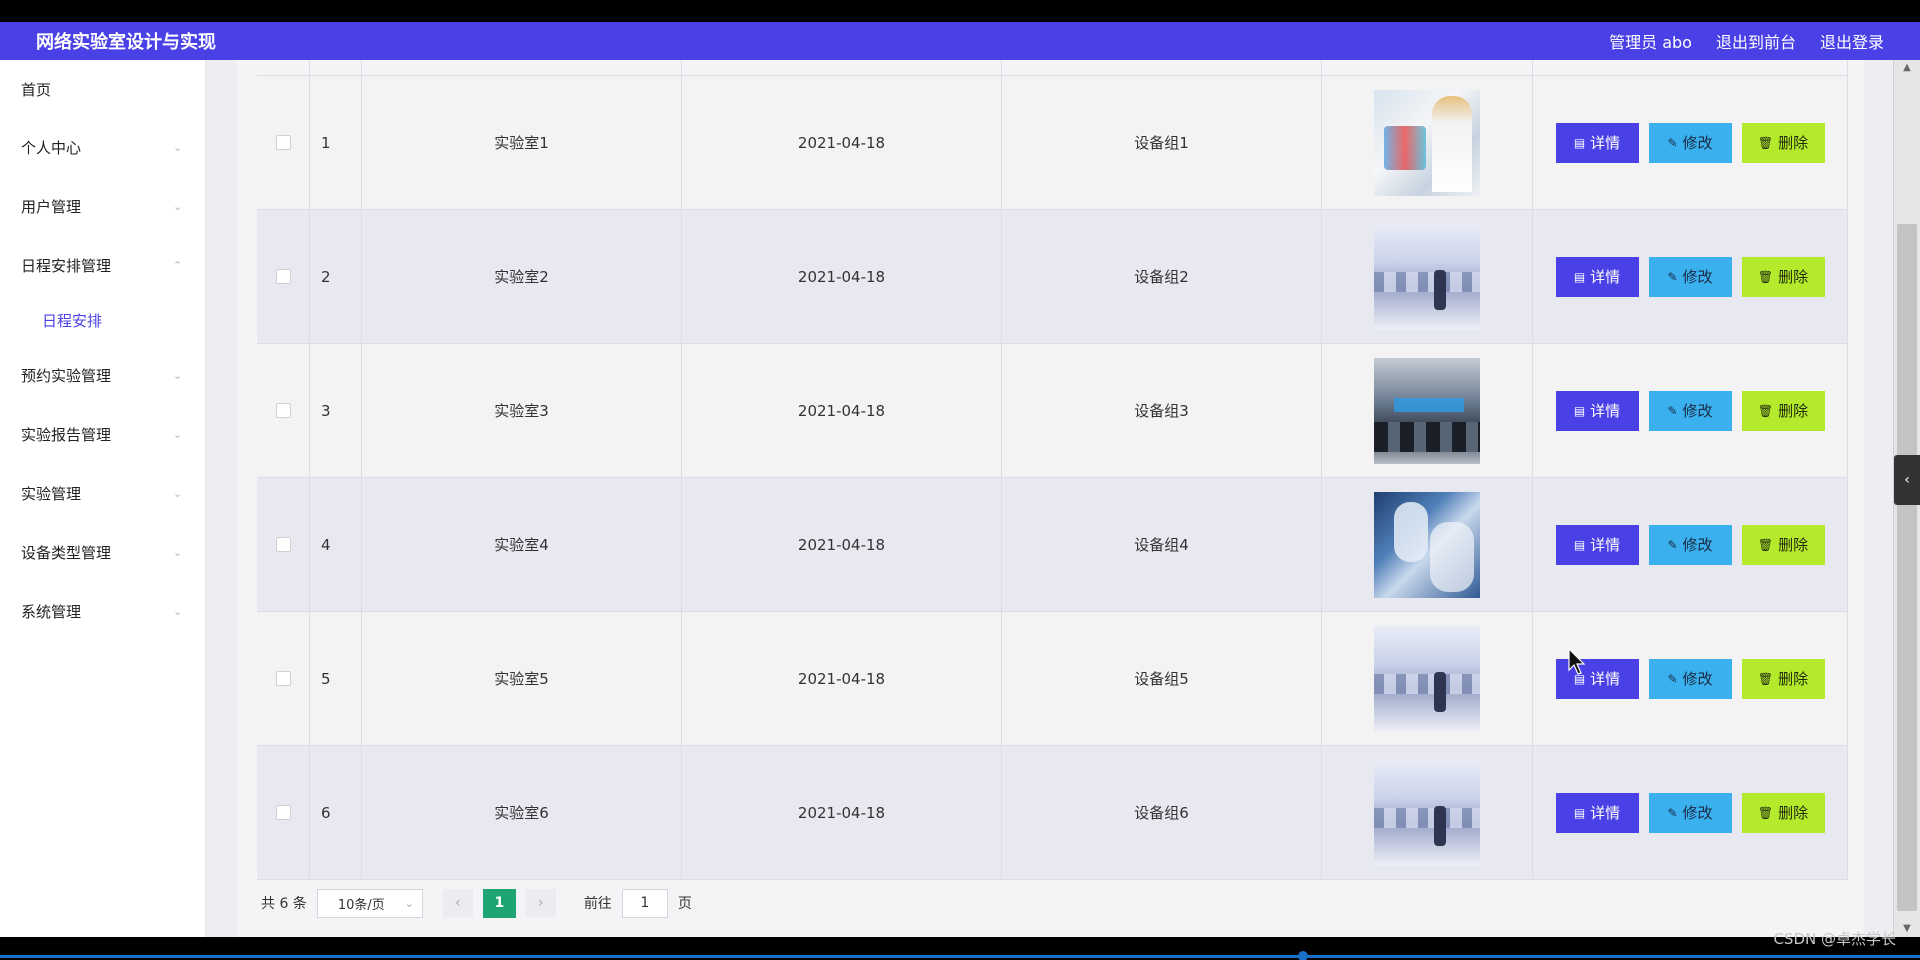 This screenshot has height=960, width=1920. Describe the element at coordinates (66, 266) in the screenshot. I see `sidebar-item-label: 日程安排管理` at that location.